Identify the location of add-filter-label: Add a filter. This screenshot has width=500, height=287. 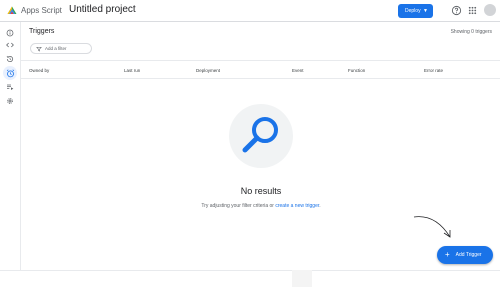
(56, 48).